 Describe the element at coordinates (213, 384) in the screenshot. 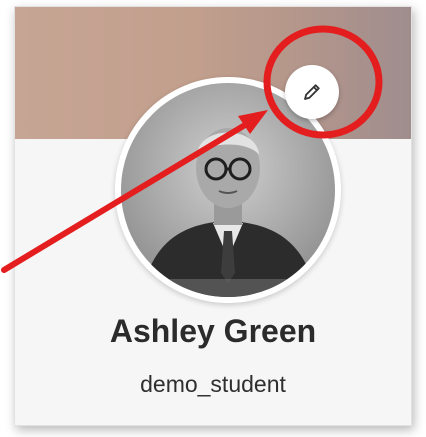

I see `username: demo_student` at that location.